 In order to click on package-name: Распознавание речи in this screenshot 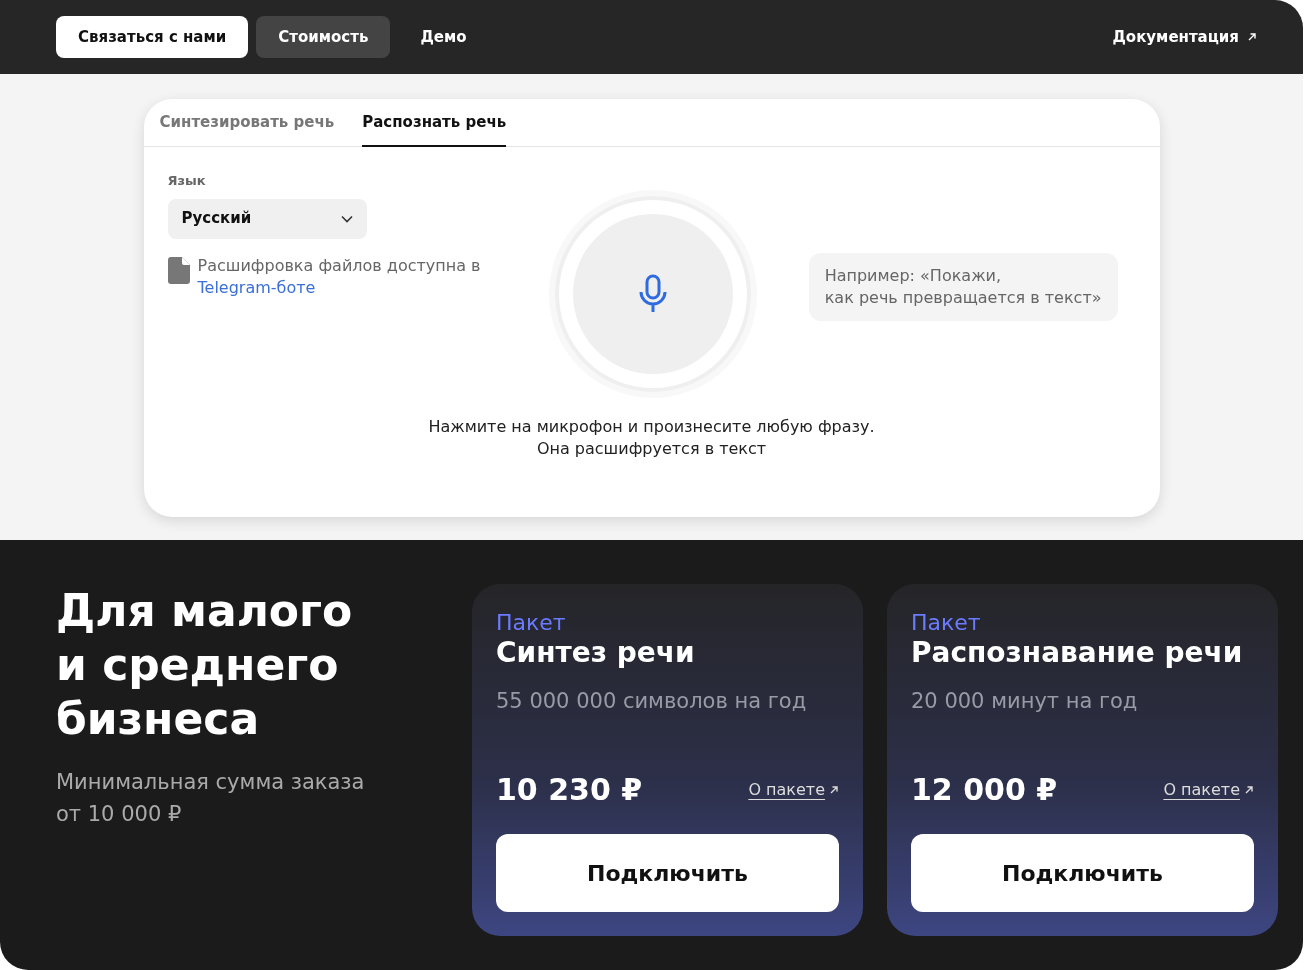, I will do `click(1077, 653)`.